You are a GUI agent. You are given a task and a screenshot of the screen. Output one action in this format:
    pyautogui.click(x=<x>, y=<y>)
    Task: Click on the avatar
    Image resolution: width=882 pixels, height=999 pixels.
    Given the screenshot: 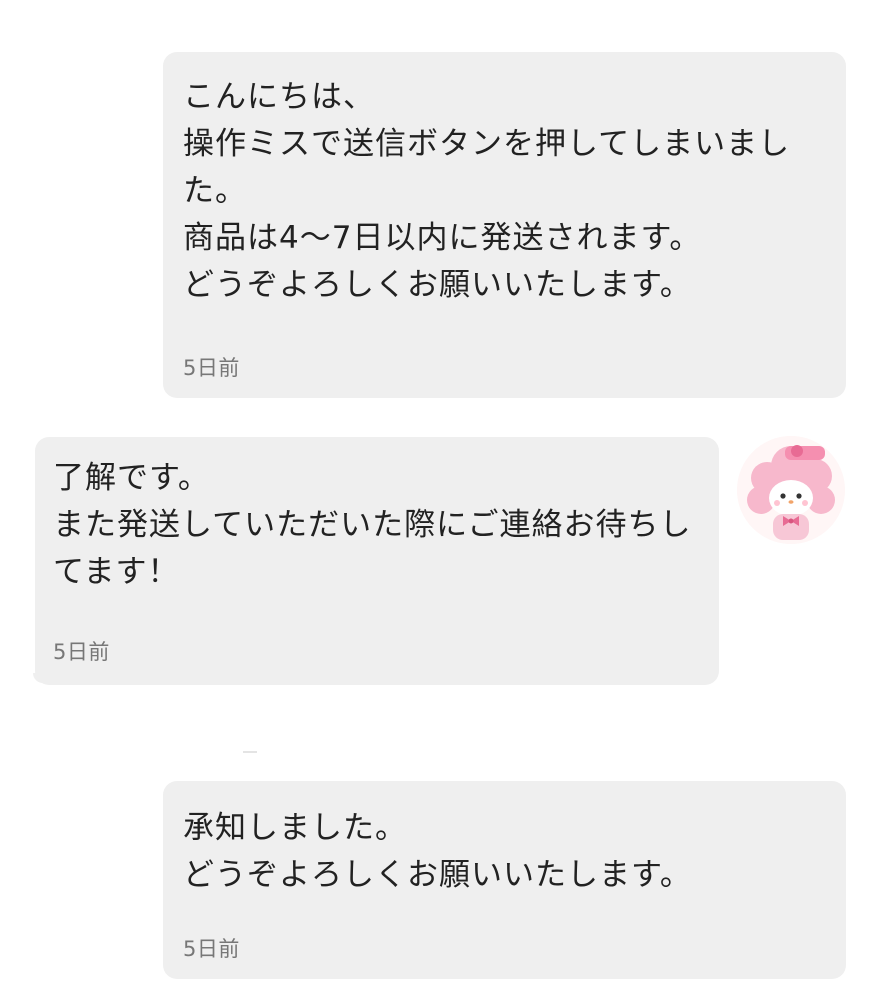 What is the action you would take?
    pyautogui.click(x=791, y=490)
    